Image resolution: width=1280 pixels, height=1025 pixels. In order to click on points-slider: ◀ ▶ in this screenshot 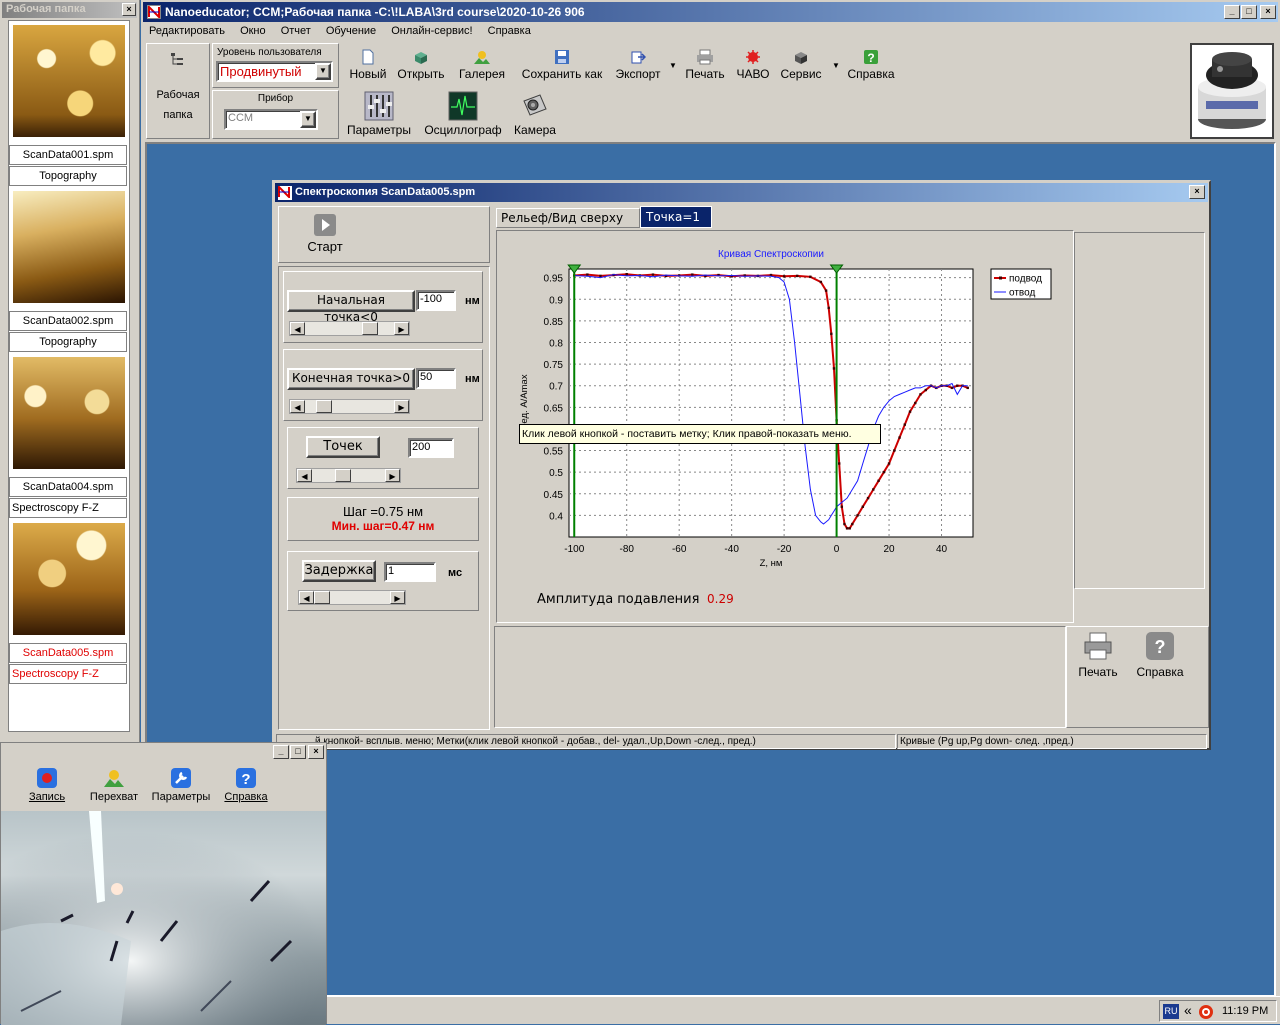, I will do `click(348, 475)`.